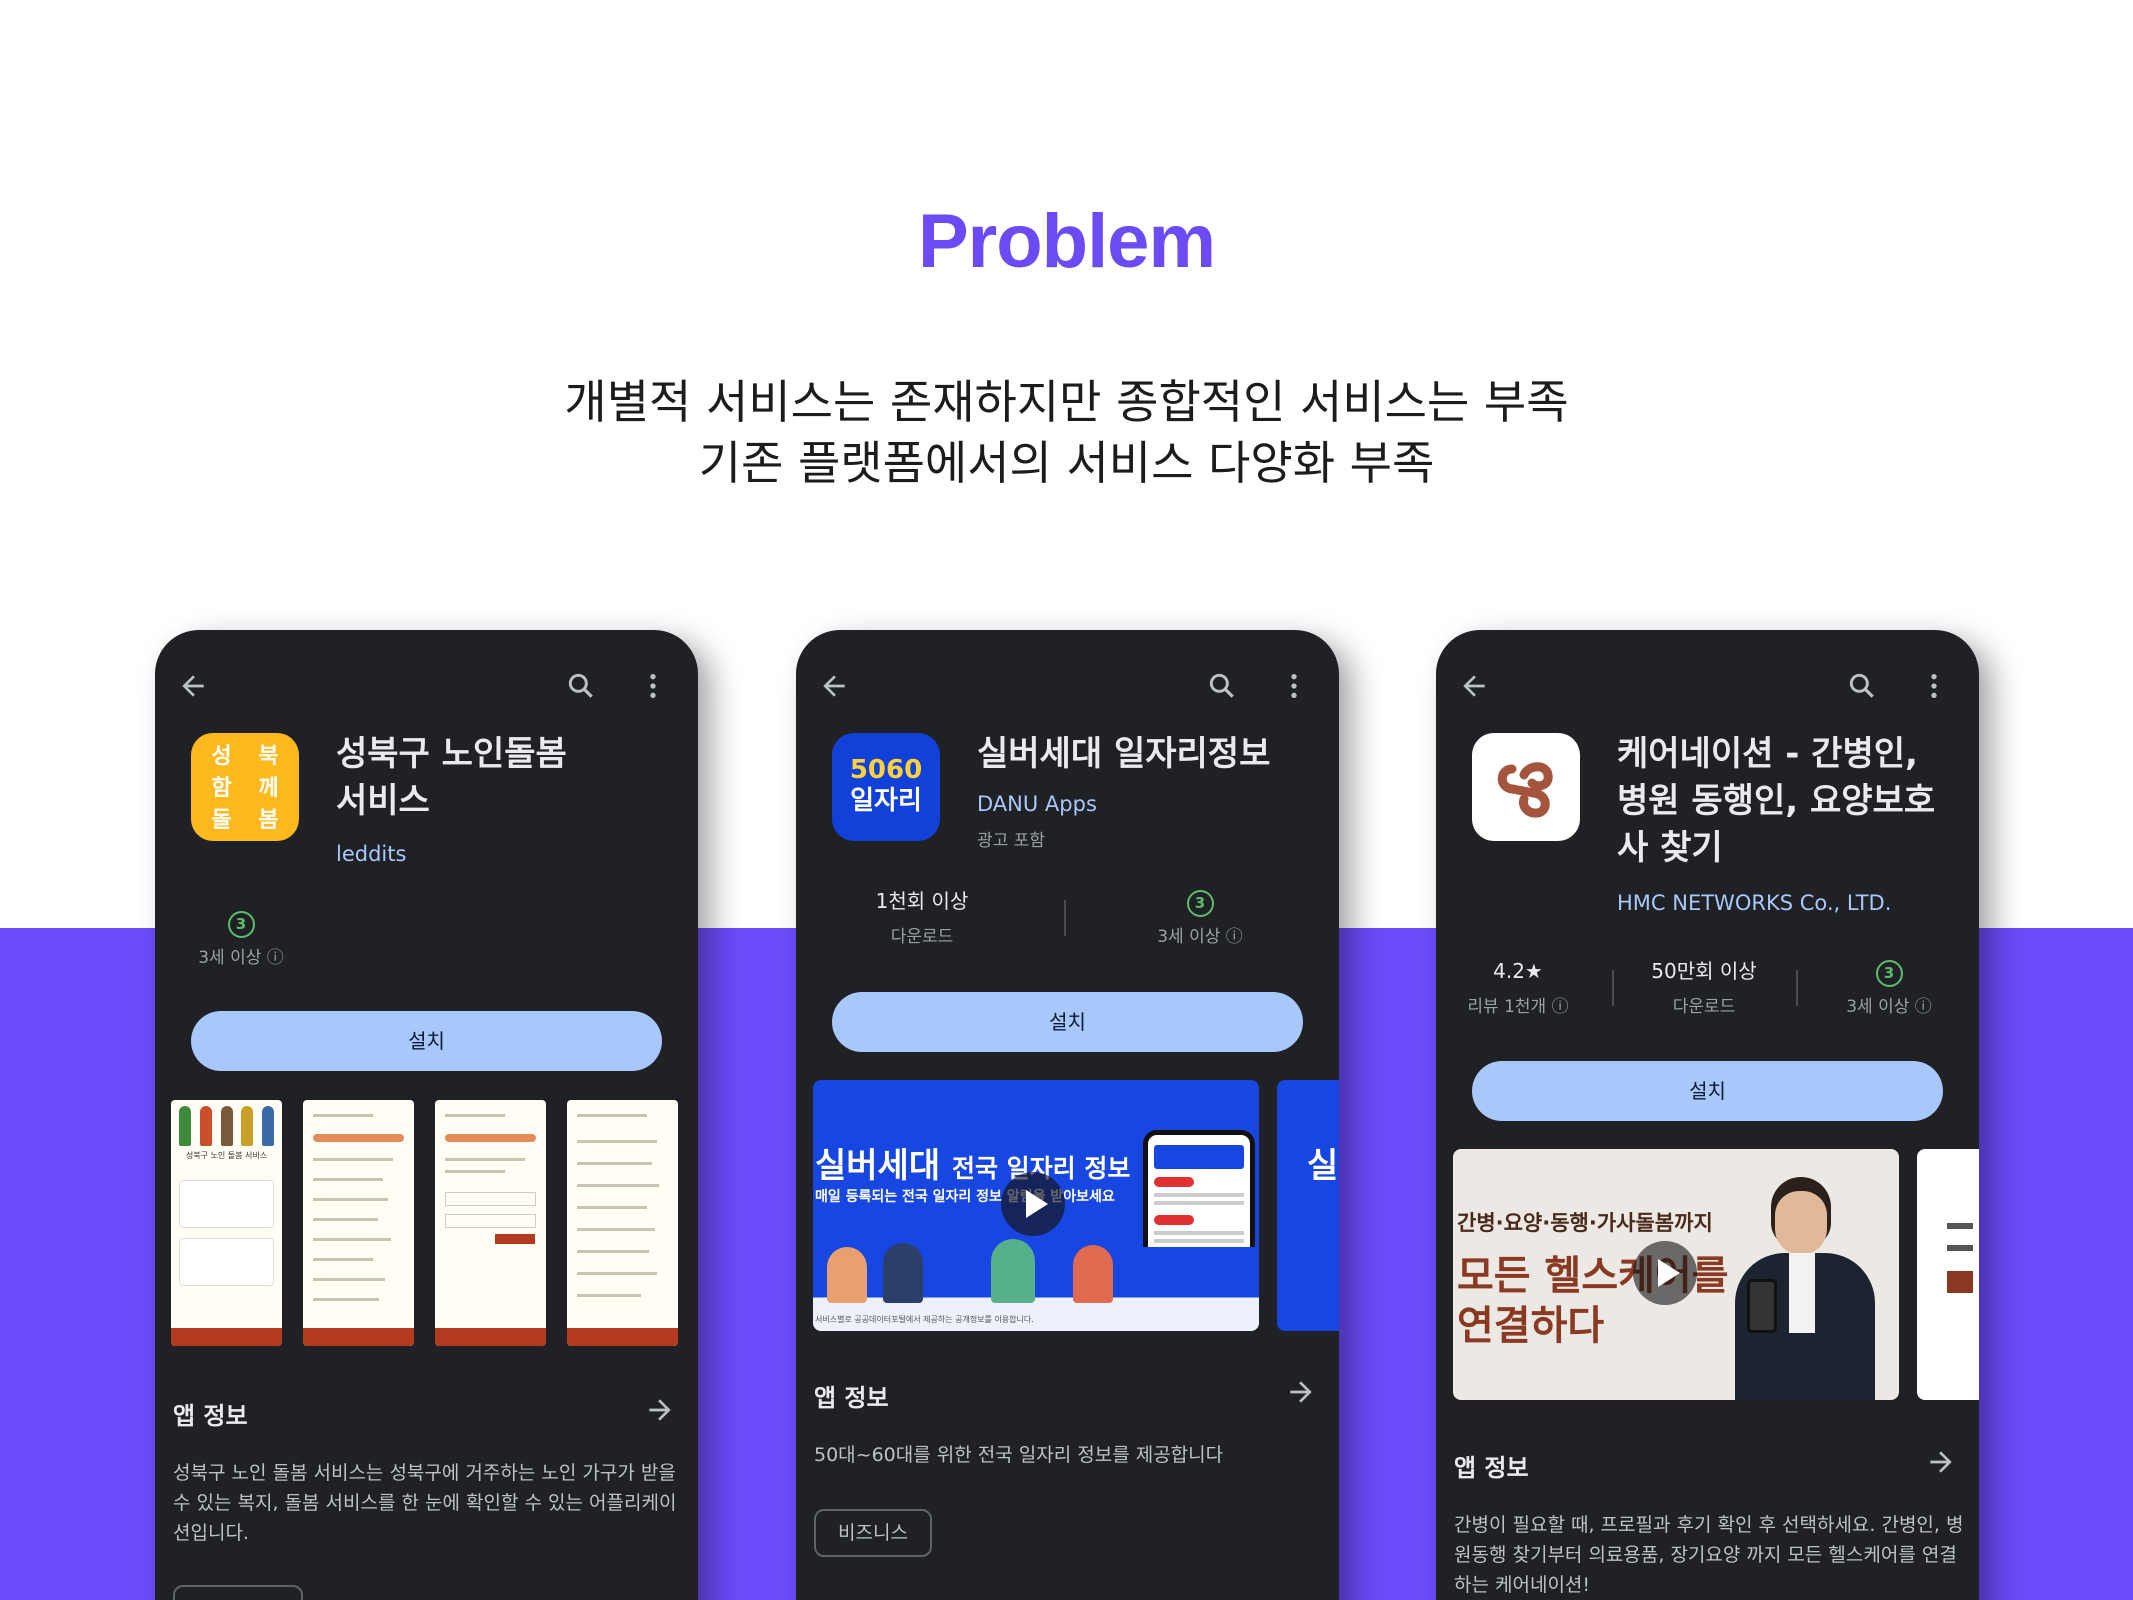  What do you see at coordinates (226, 1223) in the screenshot?
I see `app-screenshot: 성북구 노인 돌봄 서비스` at bounding box center [226, 1223].